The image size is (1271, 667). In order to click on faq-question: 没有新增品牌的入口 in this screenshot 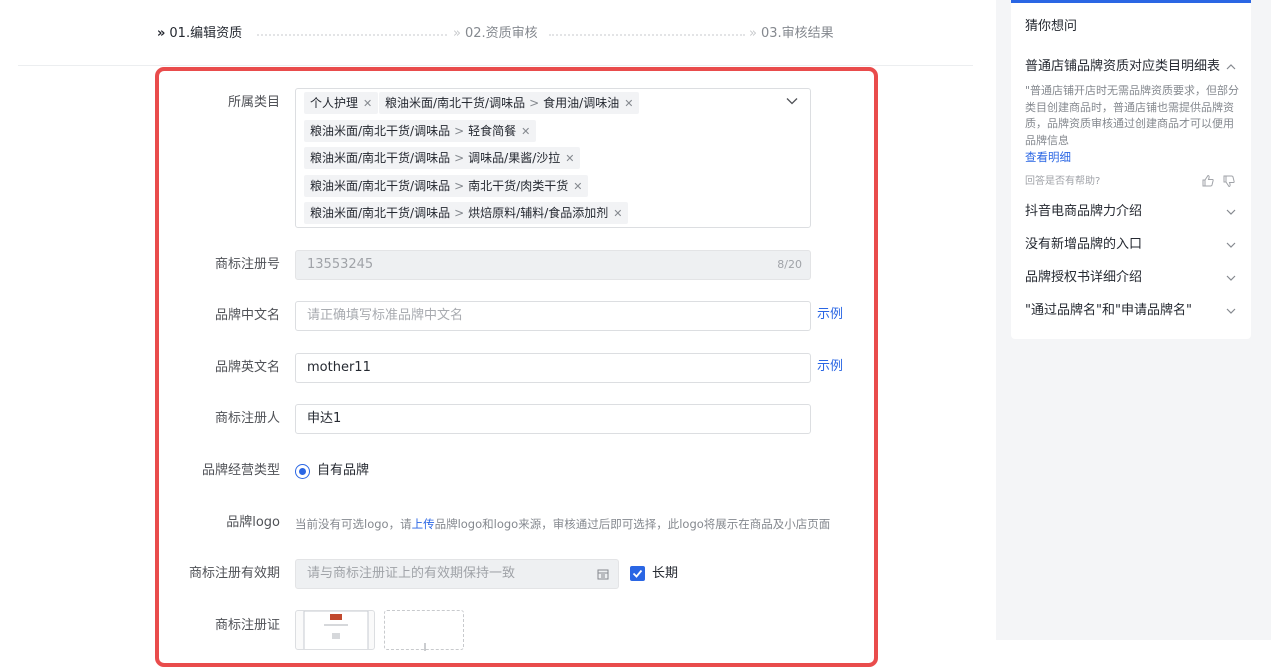, I will do `click(1083, 245)`.